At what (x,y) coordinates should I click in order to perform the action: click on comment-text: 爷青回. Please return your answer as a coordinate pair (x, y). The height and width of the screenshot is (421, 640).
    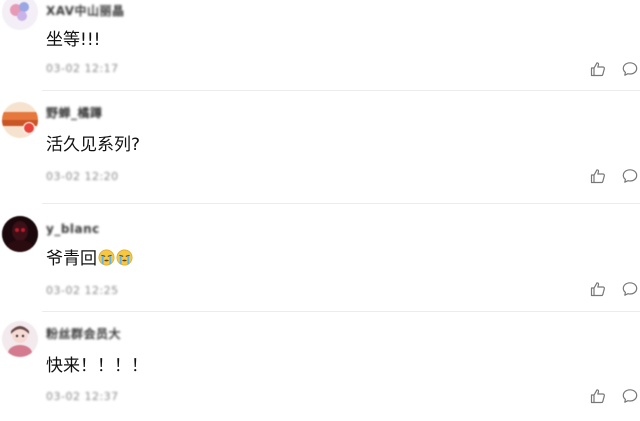
    Looking at the image, I should click on (89, 259).